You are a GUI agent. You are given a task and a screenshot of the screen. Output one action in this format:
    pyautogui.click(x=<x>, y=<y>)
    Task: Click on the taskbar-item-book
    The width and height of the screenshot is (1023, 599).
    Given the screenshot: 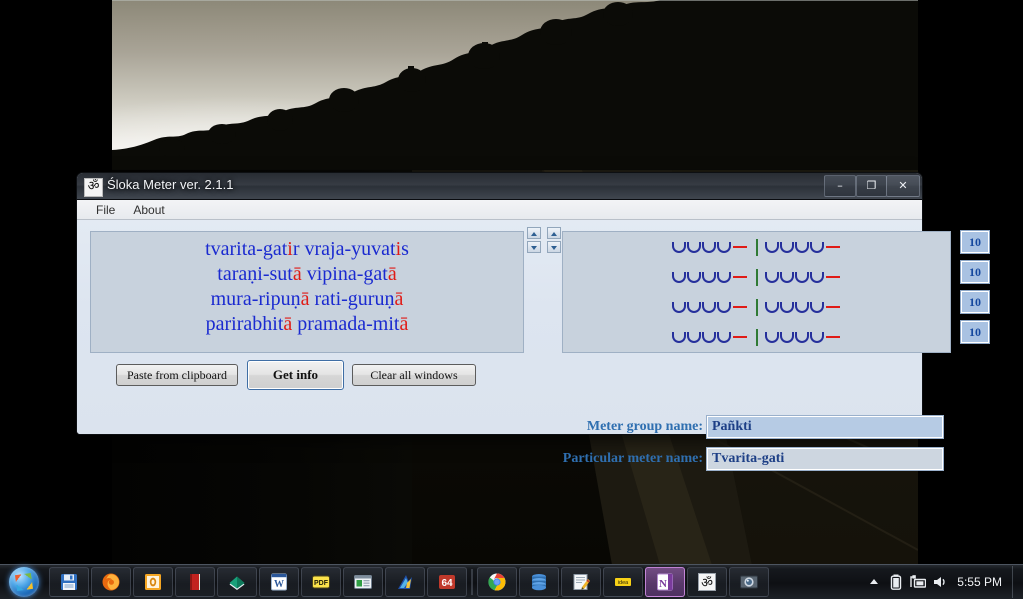 What is the action you would take?
    pyautogui.click(x=195, y=582)
    